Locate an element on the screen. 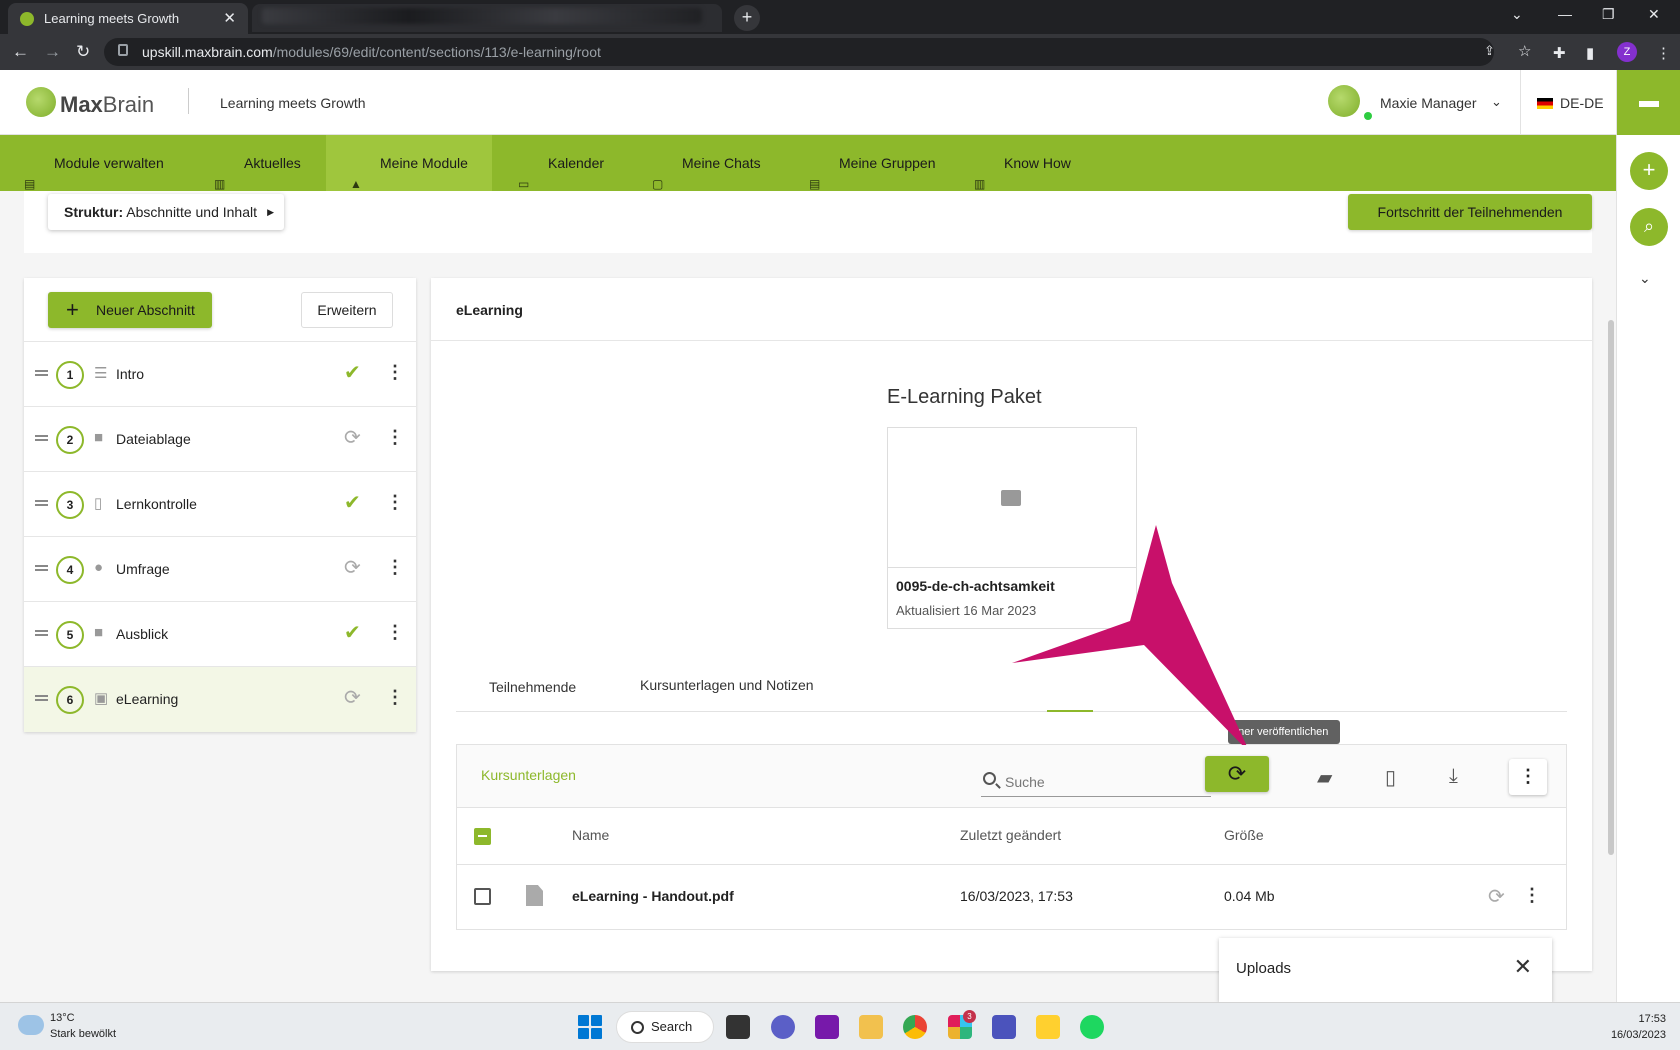 This screenshot has height=1050, width=1680. restore-icon: ❐ is located at coordinates (1608, 14).